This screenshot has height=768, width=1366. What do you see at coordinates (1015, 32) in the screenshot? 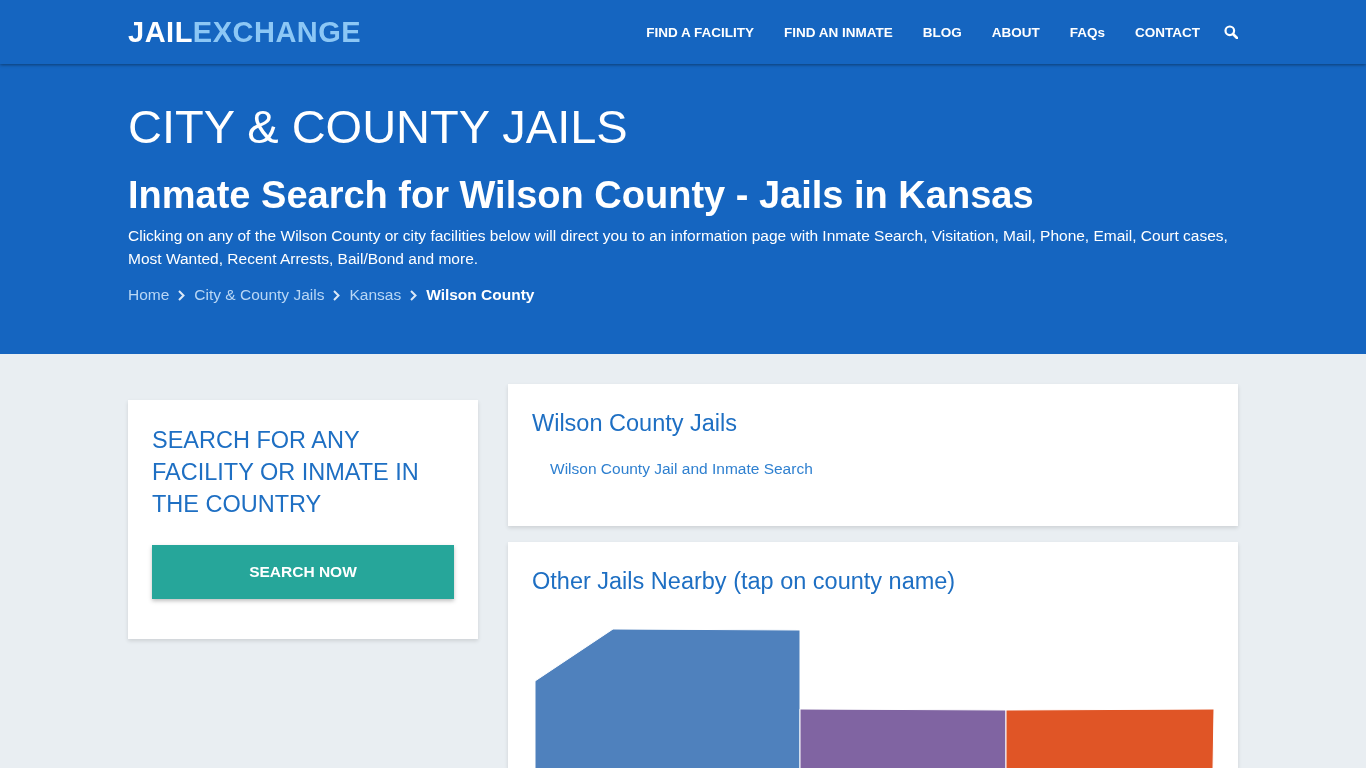
I see `nav-link: ABOUT` at bounding box center [1015, 32].